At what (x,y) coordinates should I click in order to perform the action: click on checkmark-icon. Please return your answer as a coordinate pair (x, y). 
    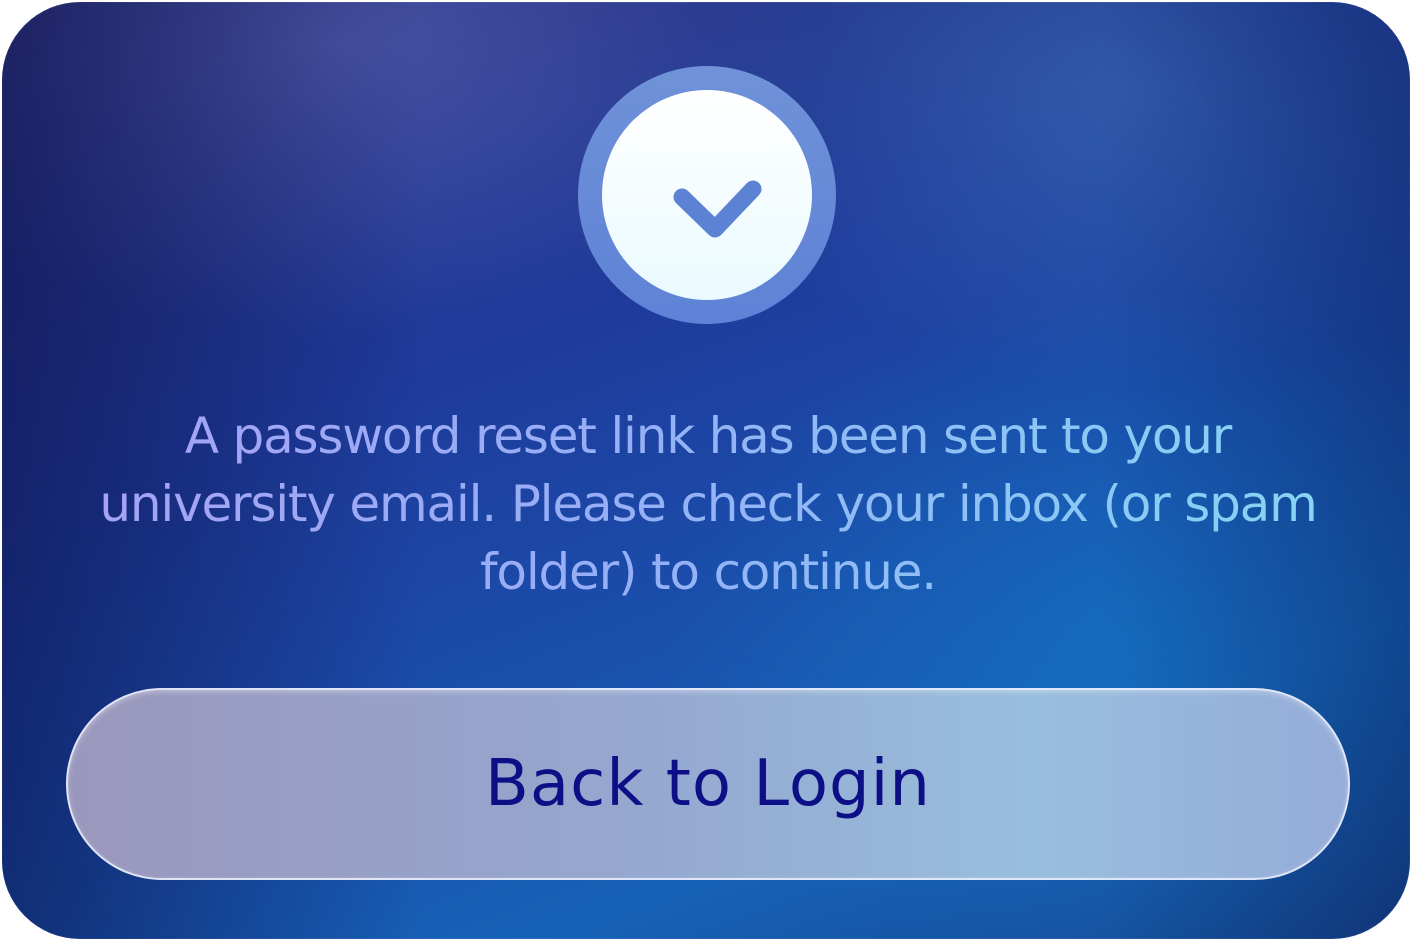
    Looking at the image, I should click on (717, 209).